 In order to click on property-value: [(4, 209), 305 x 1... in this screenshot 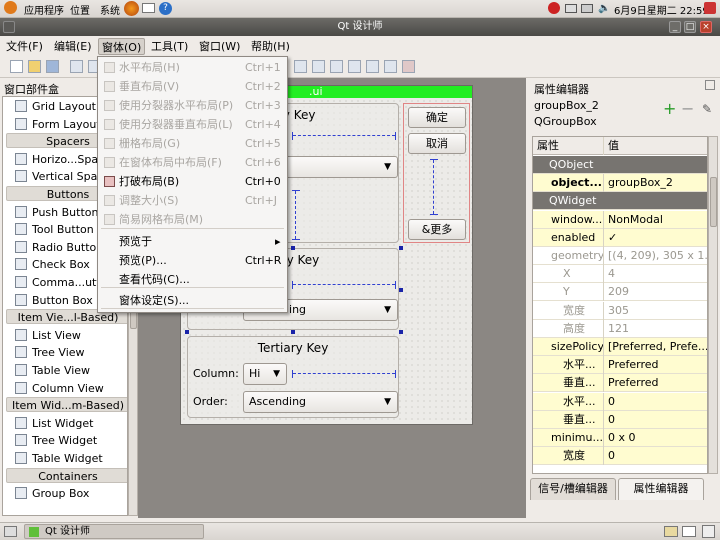, I will do `click(656, 256)`.